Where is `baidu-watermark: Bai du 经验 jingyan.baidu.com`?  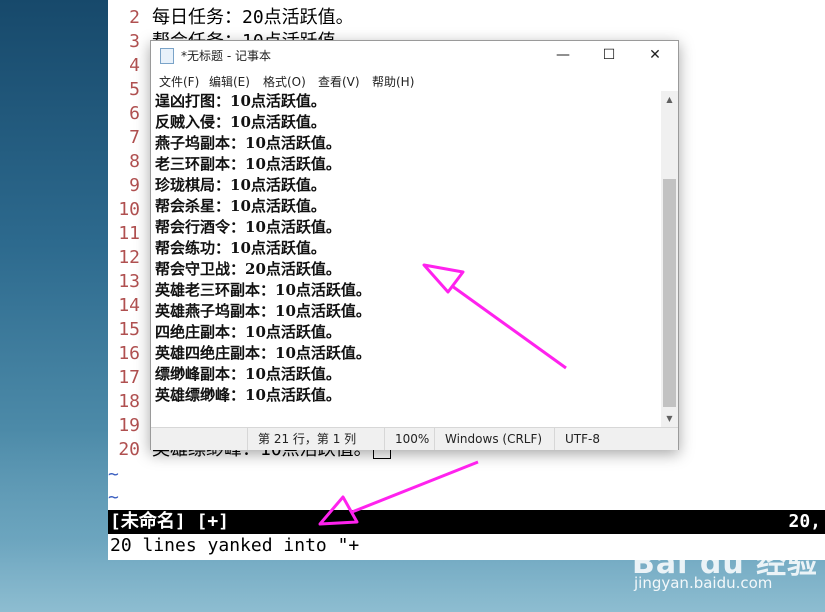 baidu-watermark: Bai du 经验 jingyan.baidu.com is located at coordinates (727, 573).